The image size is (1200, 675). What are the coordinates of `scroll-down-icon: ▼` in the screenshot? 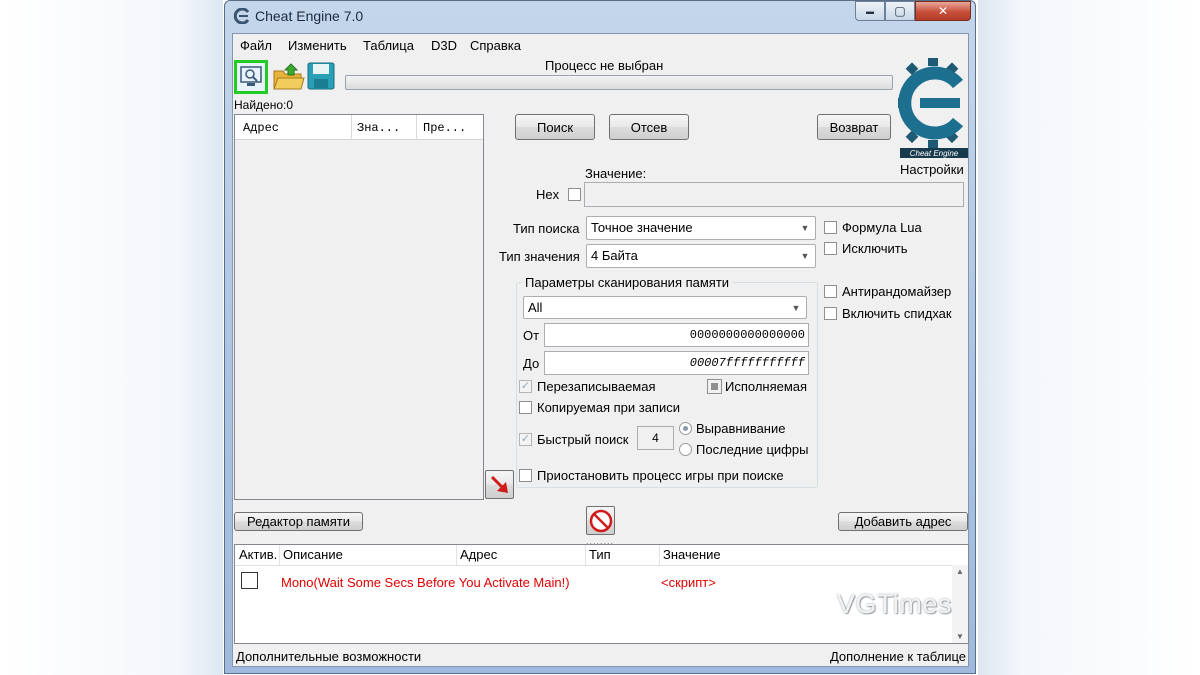 It's located at (960, 636).